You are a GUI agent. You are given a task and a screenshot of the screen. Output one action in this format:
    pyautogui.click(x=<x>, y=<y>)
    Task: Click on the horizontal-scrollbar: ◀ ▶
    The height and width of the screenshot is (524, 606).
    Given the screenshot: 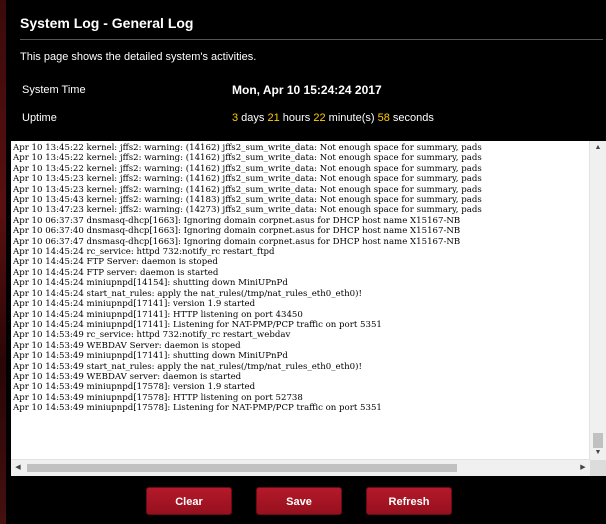 What is the action you would take?
    pyautogui.click(x=300, y=467)
    